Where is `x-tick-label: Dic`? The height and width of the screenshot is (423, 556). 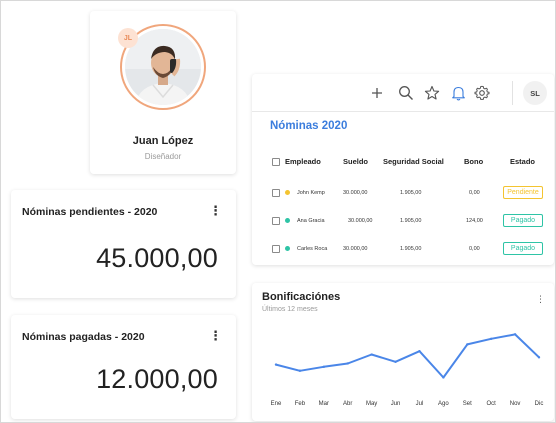 x-tick-label: Dic is located at coordinates (539, 404).